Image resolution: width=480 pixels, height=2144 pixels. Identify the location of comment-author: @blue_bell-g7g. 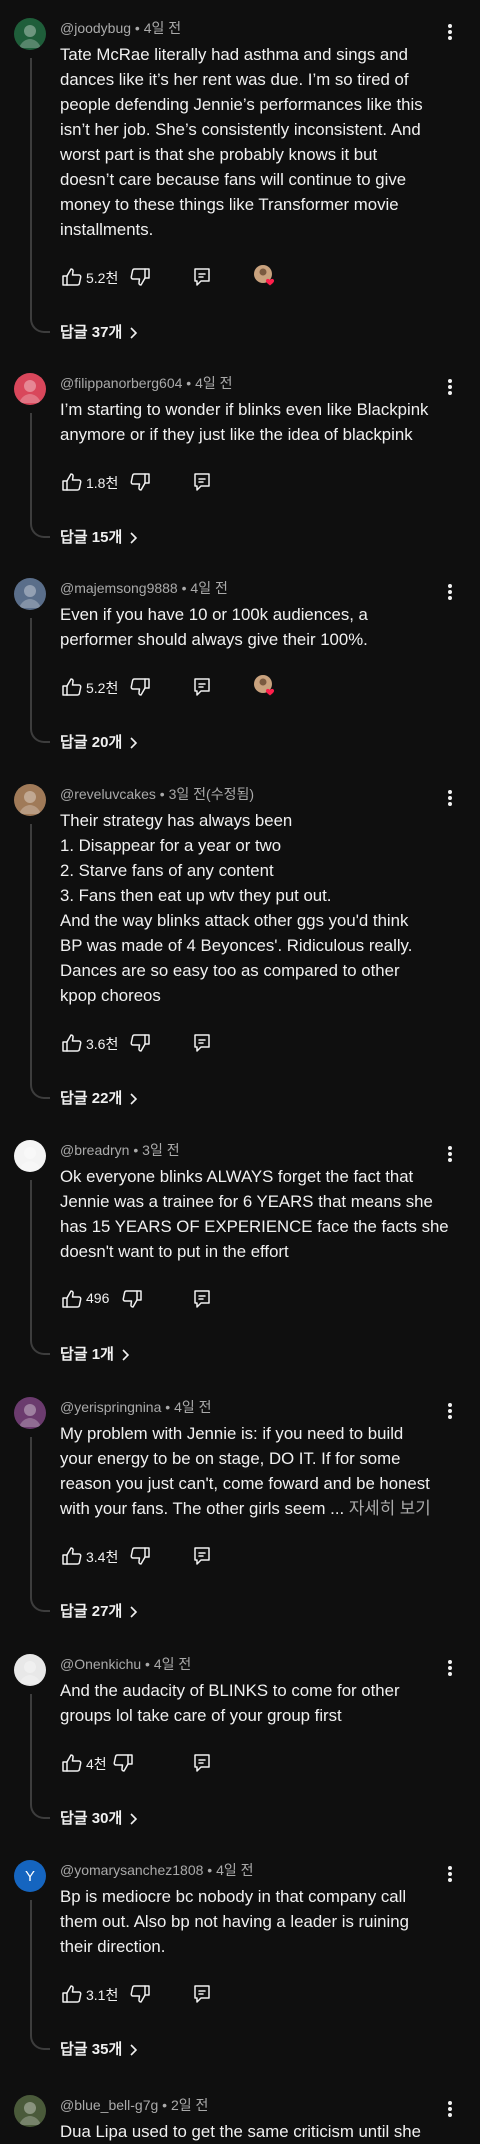
(109, 2105).